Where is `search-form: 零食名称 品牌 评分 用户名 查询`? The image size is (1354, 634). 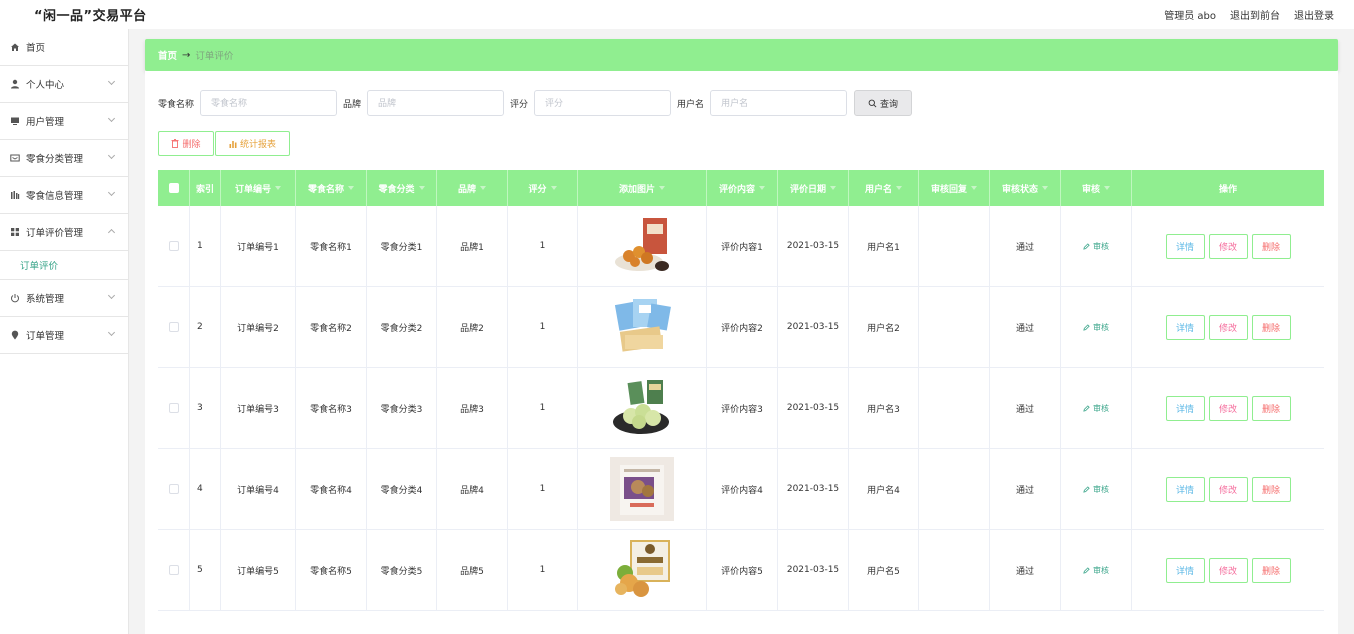 search-form: 零食名称 品牌 评分 用户名 查询 is located at coordinates (535, 103).